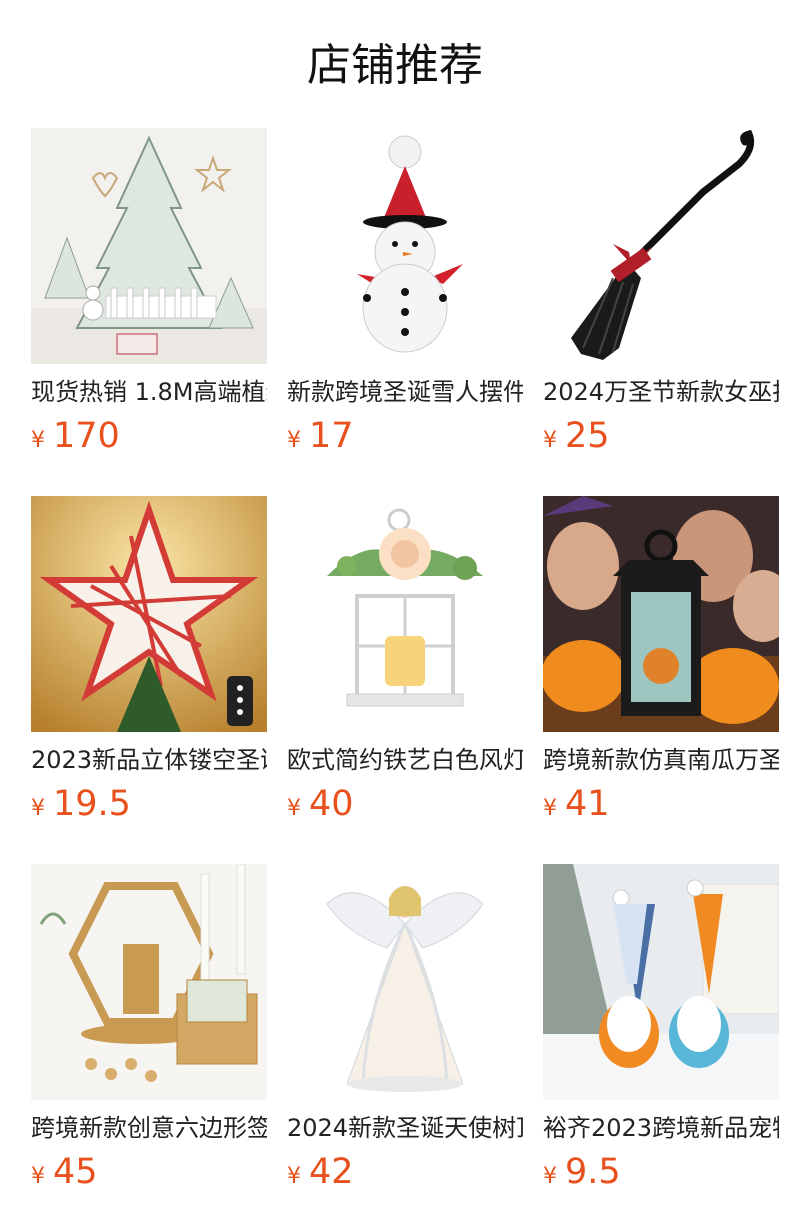  I want to click on price-amount: 19.5, so click(92, 804).